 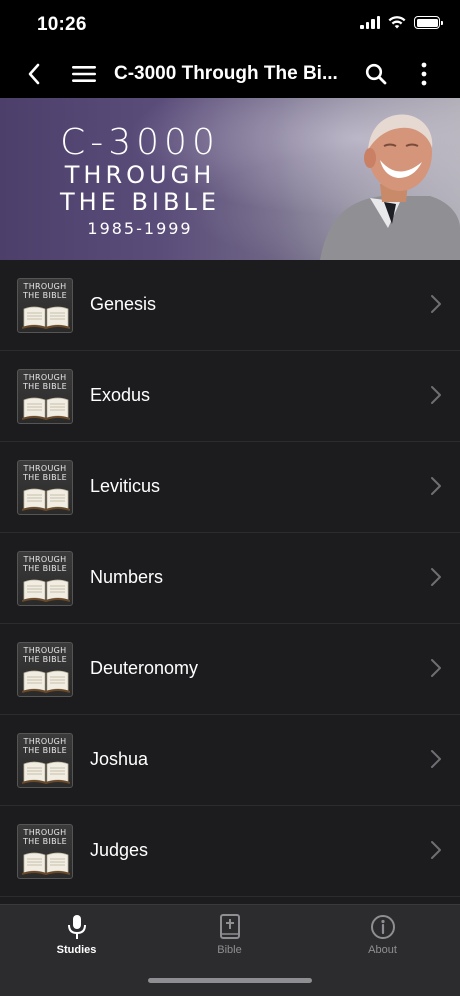 What do you see at coordinates (382, 950) in the screenshot?
I see `tab-label: About` at bounding box center [382, 950].